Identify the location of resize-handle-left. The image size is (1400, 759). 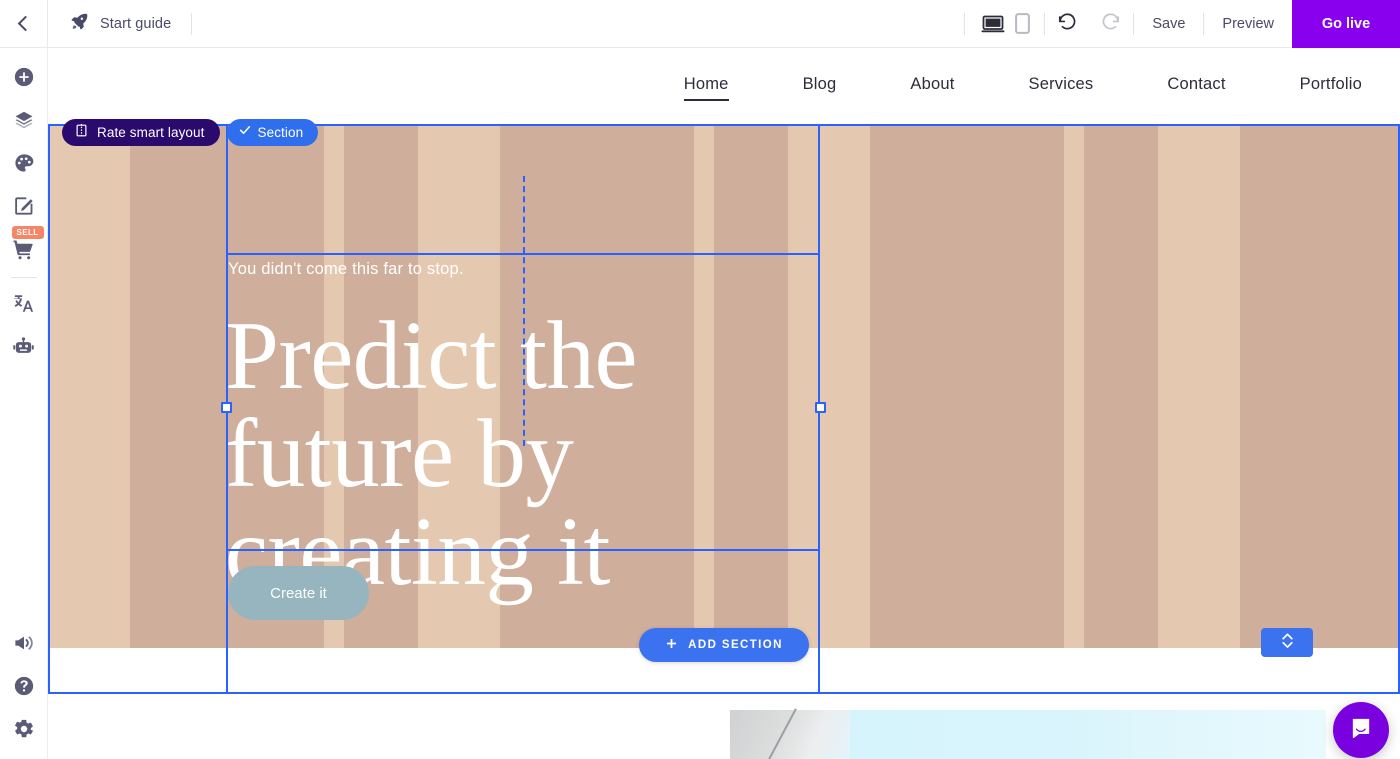
(226, 407).